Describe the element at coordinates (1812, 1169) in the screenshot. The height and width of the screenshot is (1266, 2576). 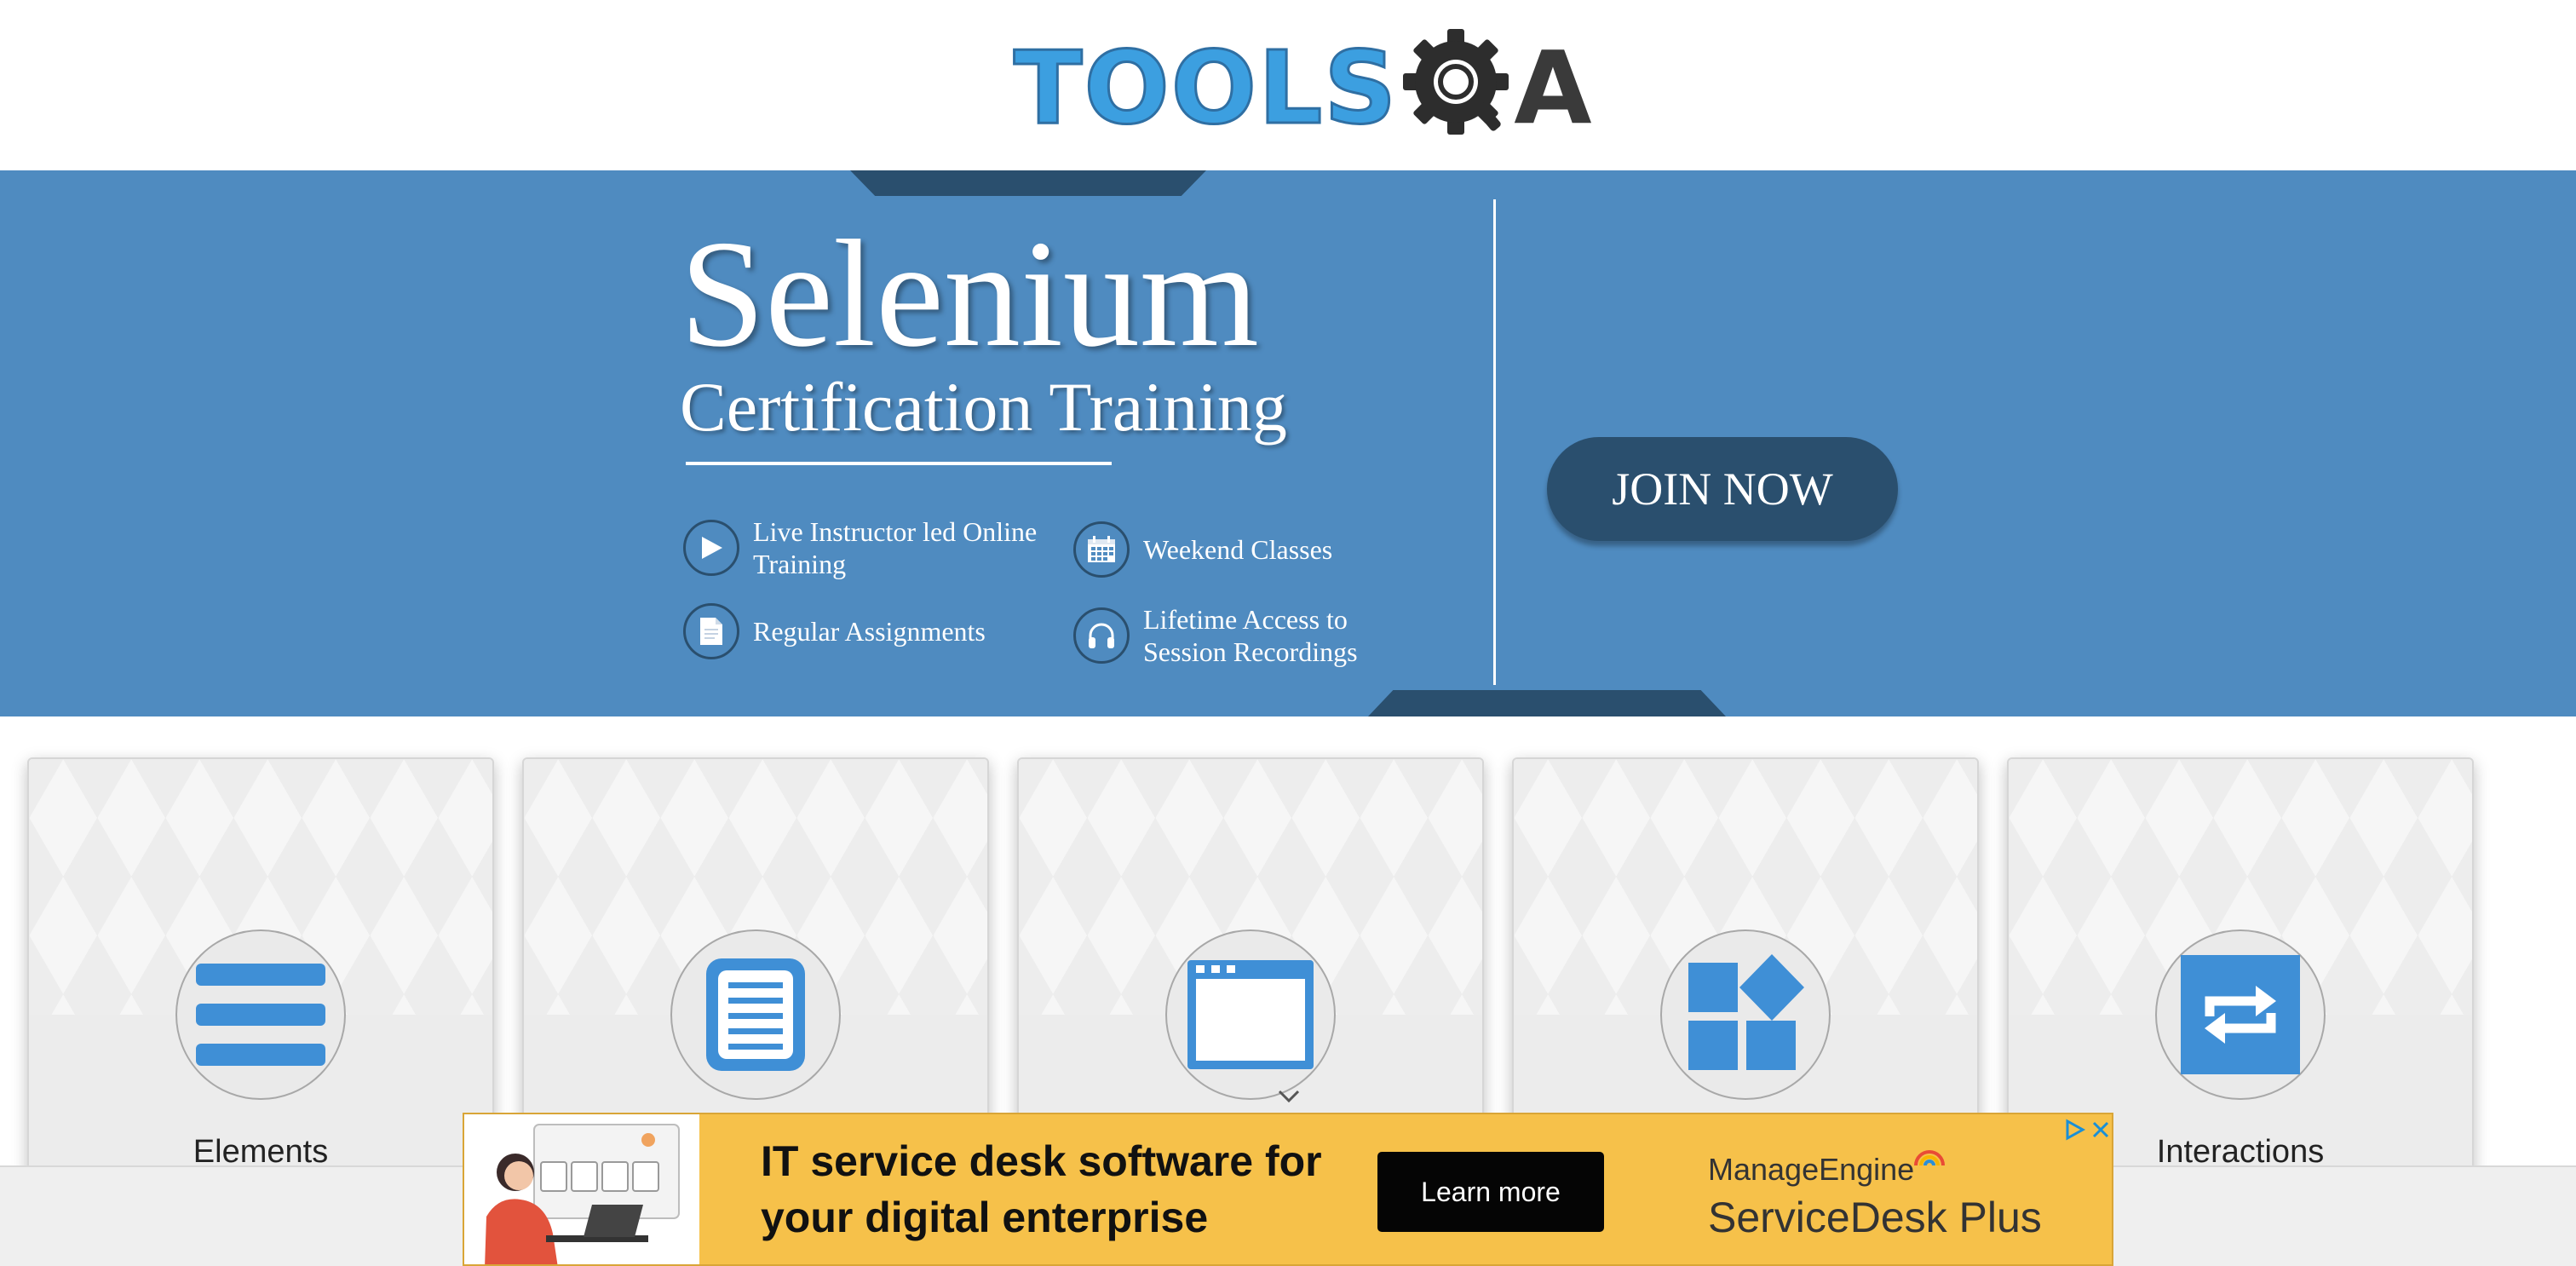
I see `ad-brand-manageengine: ManageEngine` at that location.